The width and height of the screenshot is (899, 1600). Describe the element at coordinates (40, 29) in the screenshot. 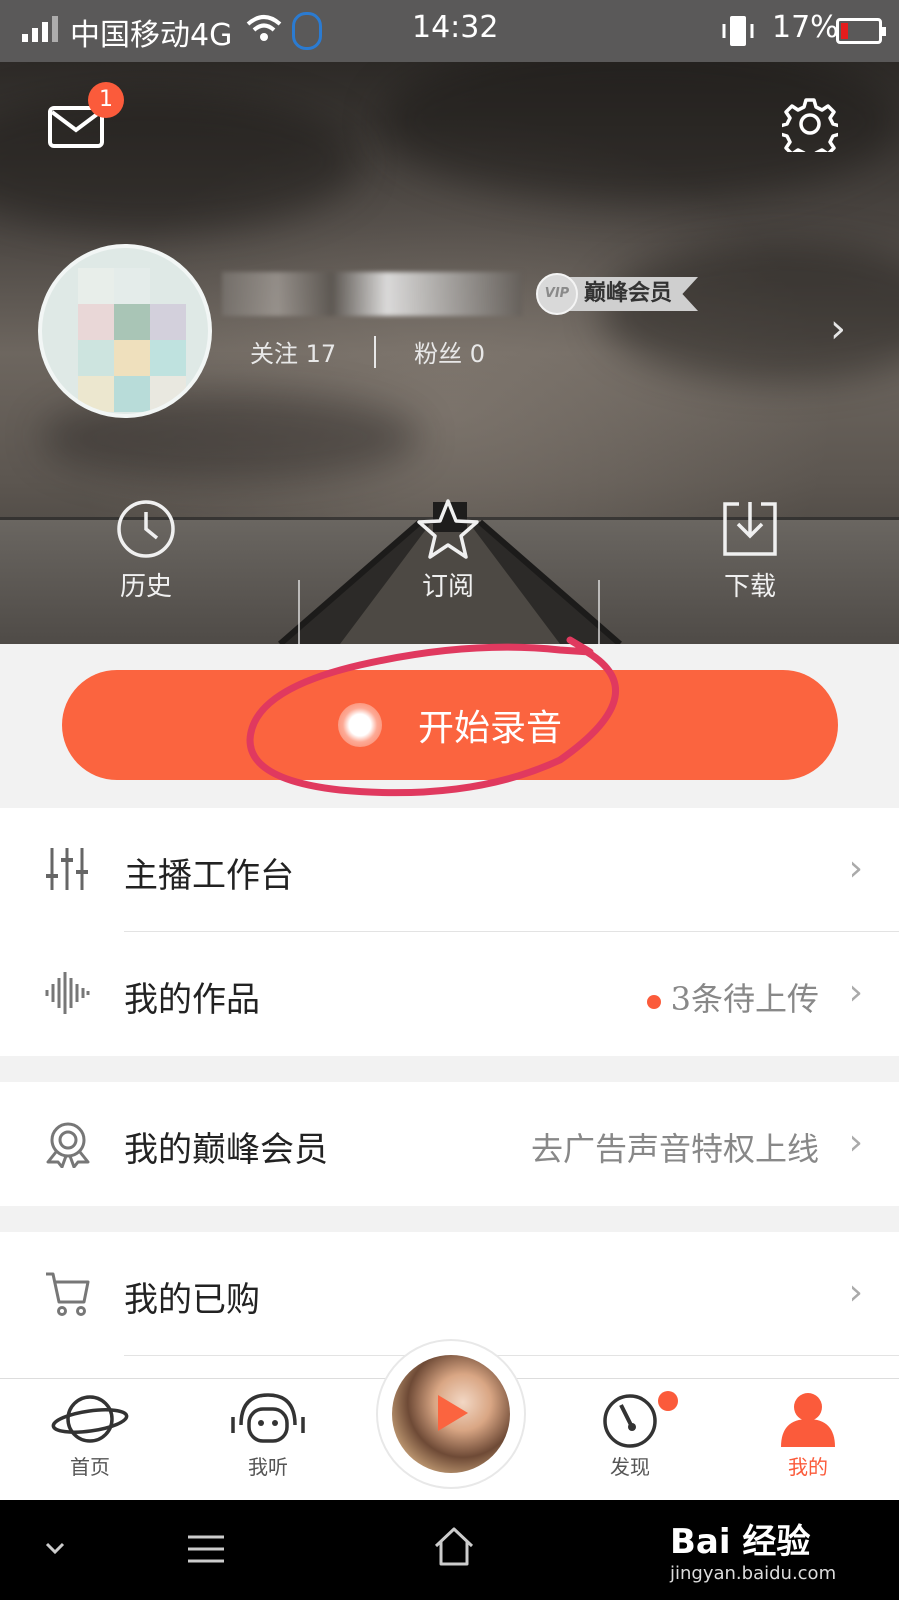

I see `signal-icon` at that location.